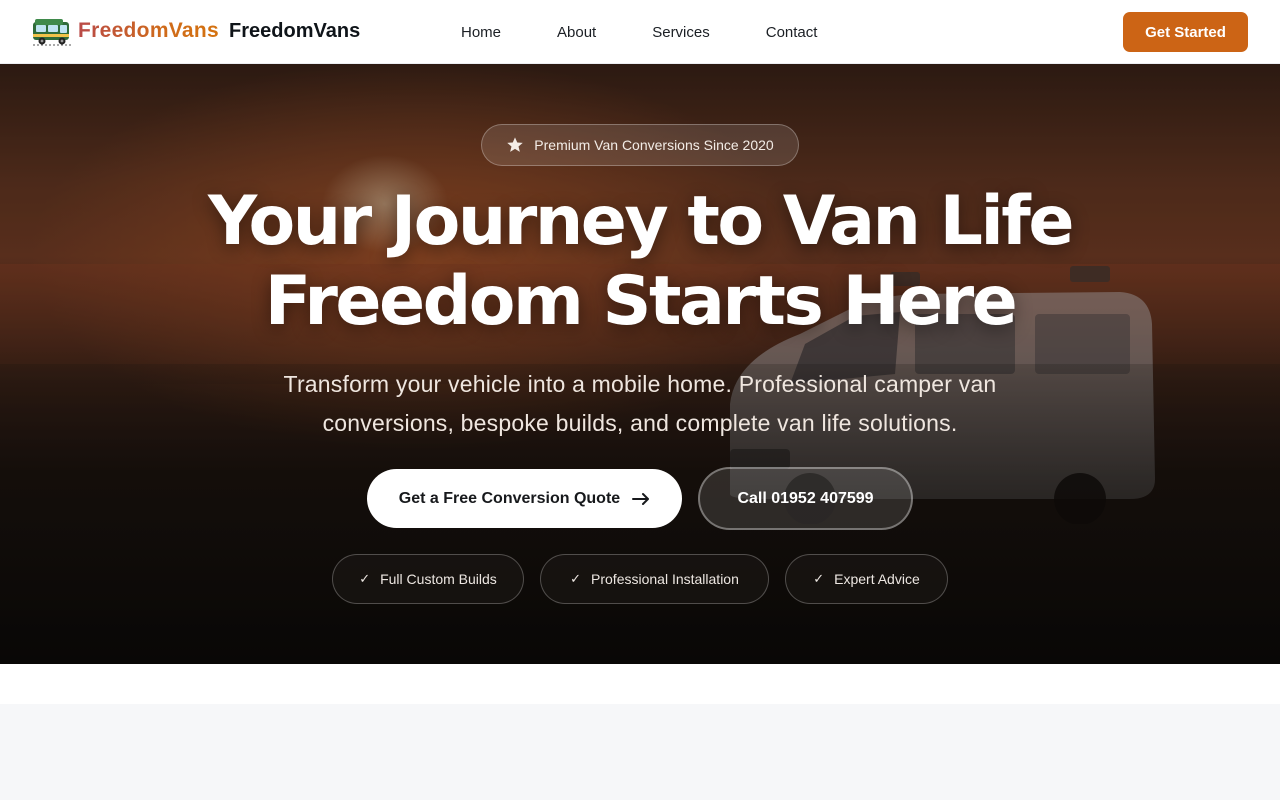  Describe the element at coordinates (438, 579) in the screenshot. I see `feature-pill-label: Full Custom Builds` at that location.